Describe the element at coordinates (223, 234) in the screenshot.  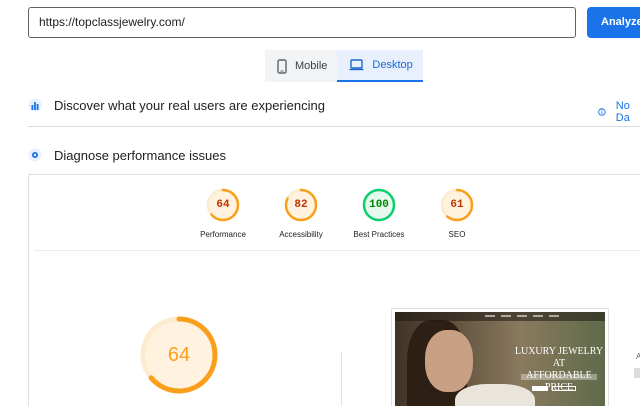
I see `gauge-label: Performance` at that location.